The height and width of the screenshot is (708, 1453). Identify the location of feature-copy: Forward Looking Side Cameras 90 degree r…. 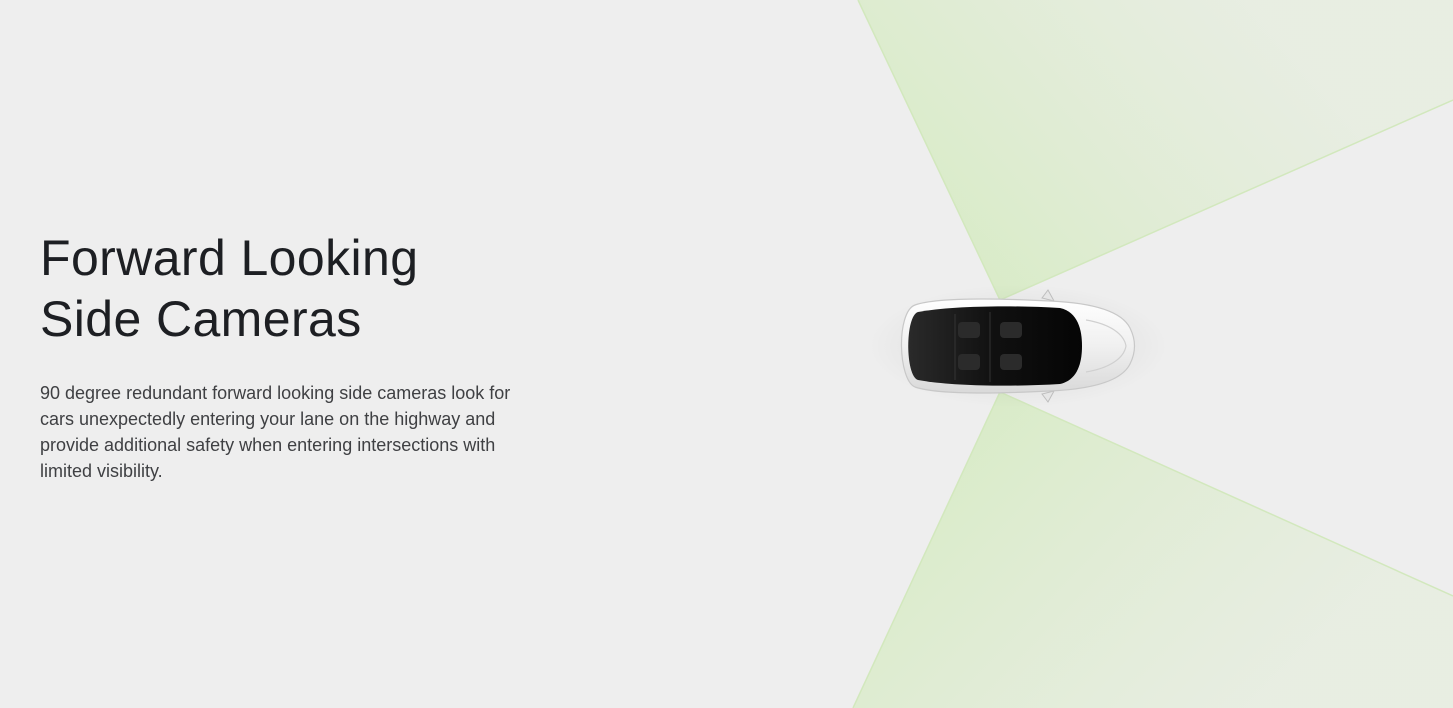
(300, 356).